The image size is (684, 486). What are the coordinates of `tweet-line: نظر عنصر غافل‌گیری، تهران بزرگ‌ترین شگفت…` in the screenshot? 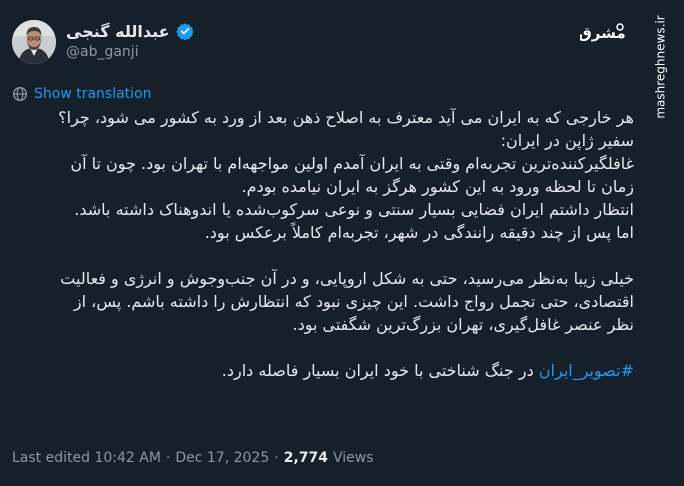 It's located at (463, 324).